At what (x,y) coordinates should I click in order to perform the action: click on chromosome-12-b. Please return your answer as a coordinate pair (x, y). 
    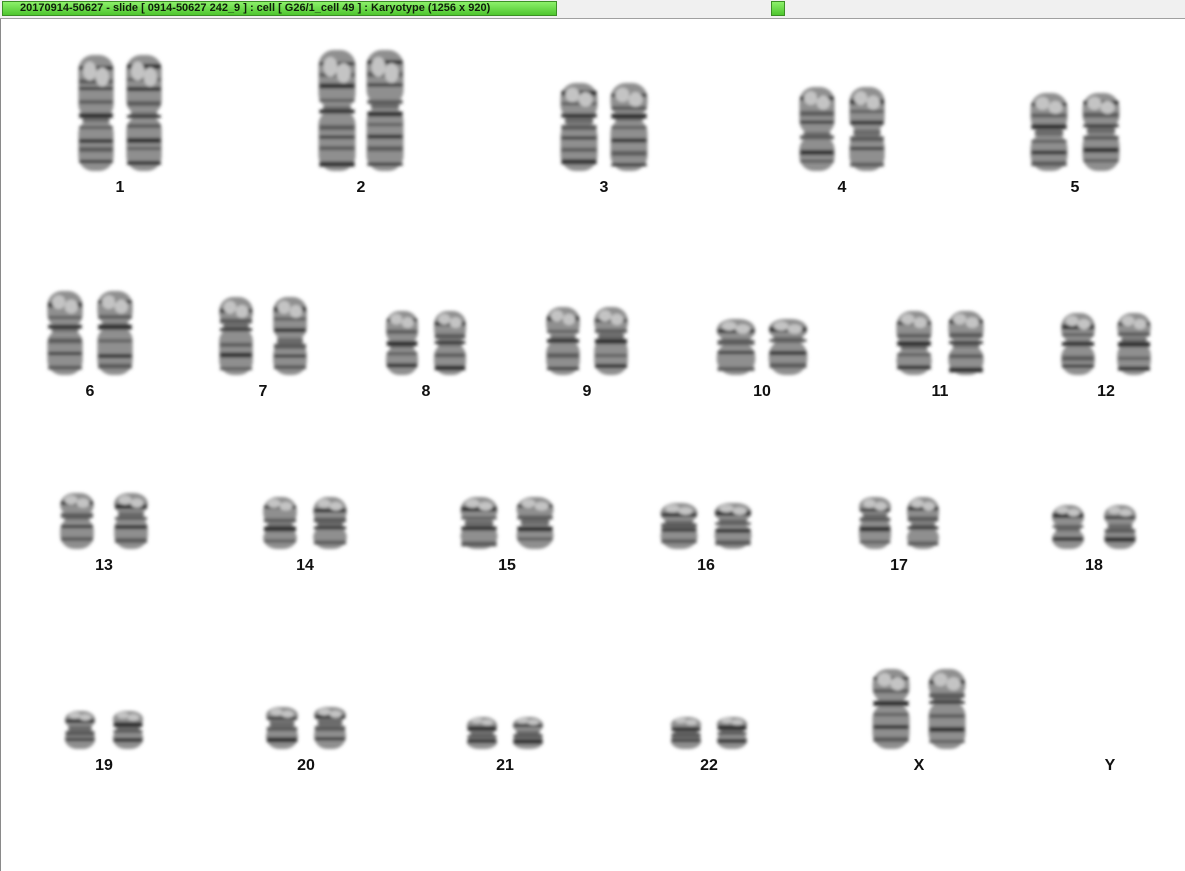
    Looking at the image, I should click on (1134, 344).